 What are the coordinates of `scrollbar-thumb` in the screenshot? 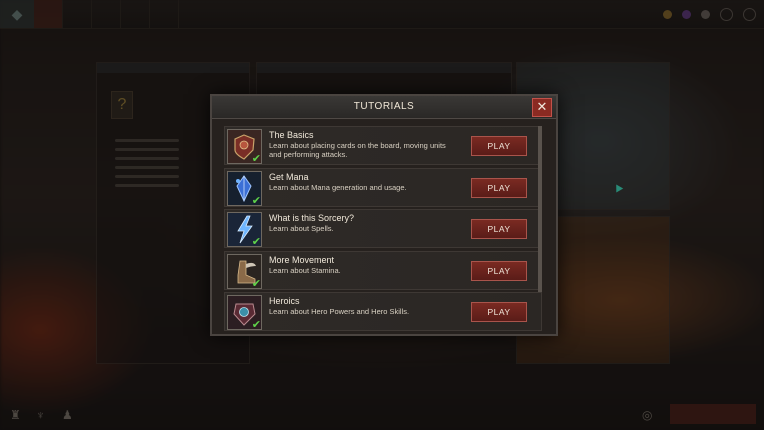 It's located at (540, 209).